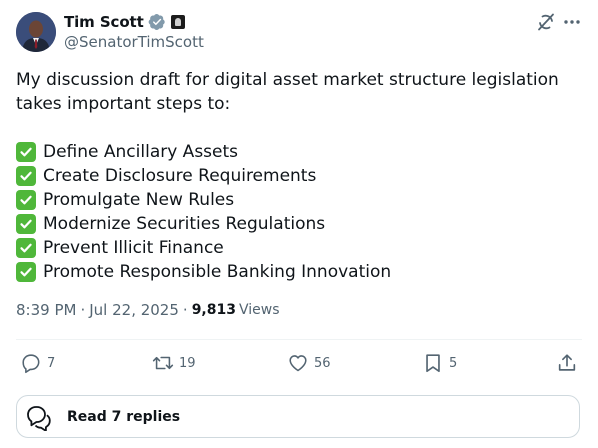 This screenshot has height=448, width=598. Describe the element at coordinates (546, 22) in the screenshot. I see `grok-icon` at that location.